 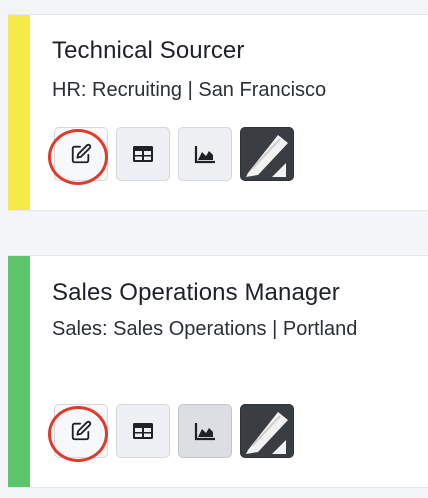 What do you see at coordinates (148, 51) in the screenshot?
I see `job-title: Technical Sourcer` at bounding box center [148, 51].